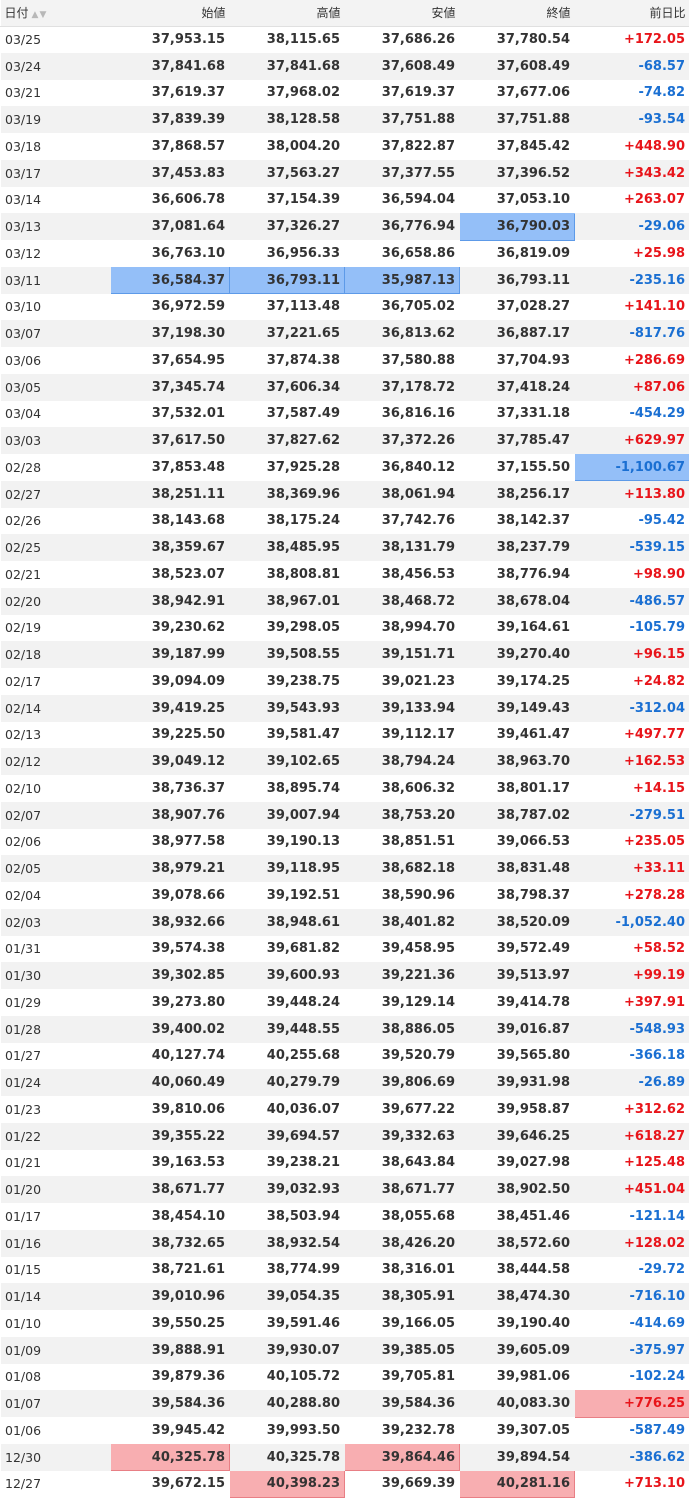 Image resolution: width=689 pixels, height=1502 pixels. I want to click on high-cell: 37,874.38, so click(303, 360).